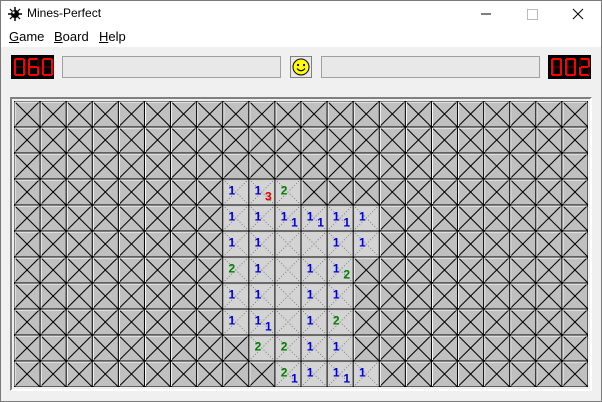 Image resolution: width=602 pixels, height=402 pixels. What do you see at coordinates (112, 36) in the screenshot?
I see `menu-help: Help` at bounding box center [112, 36].